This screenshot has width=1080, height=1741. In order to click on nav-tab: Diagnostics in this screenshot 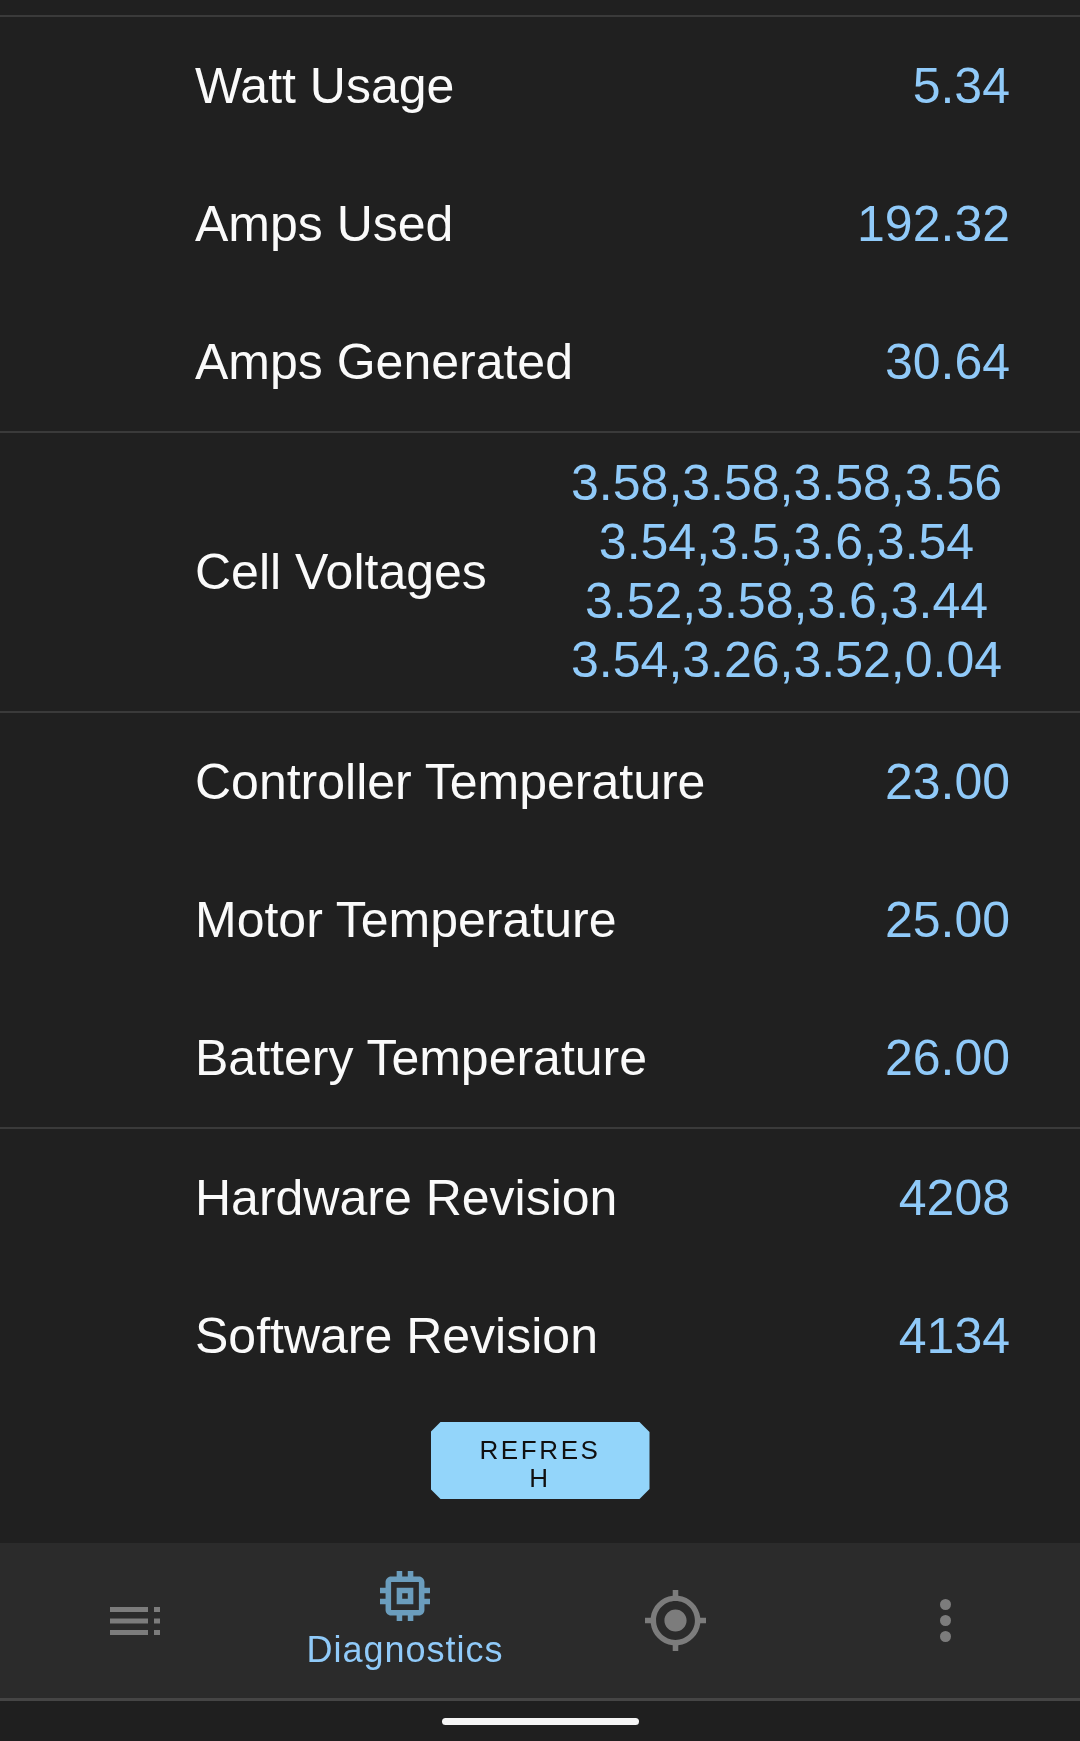, I will do `click(405, 1620)`.